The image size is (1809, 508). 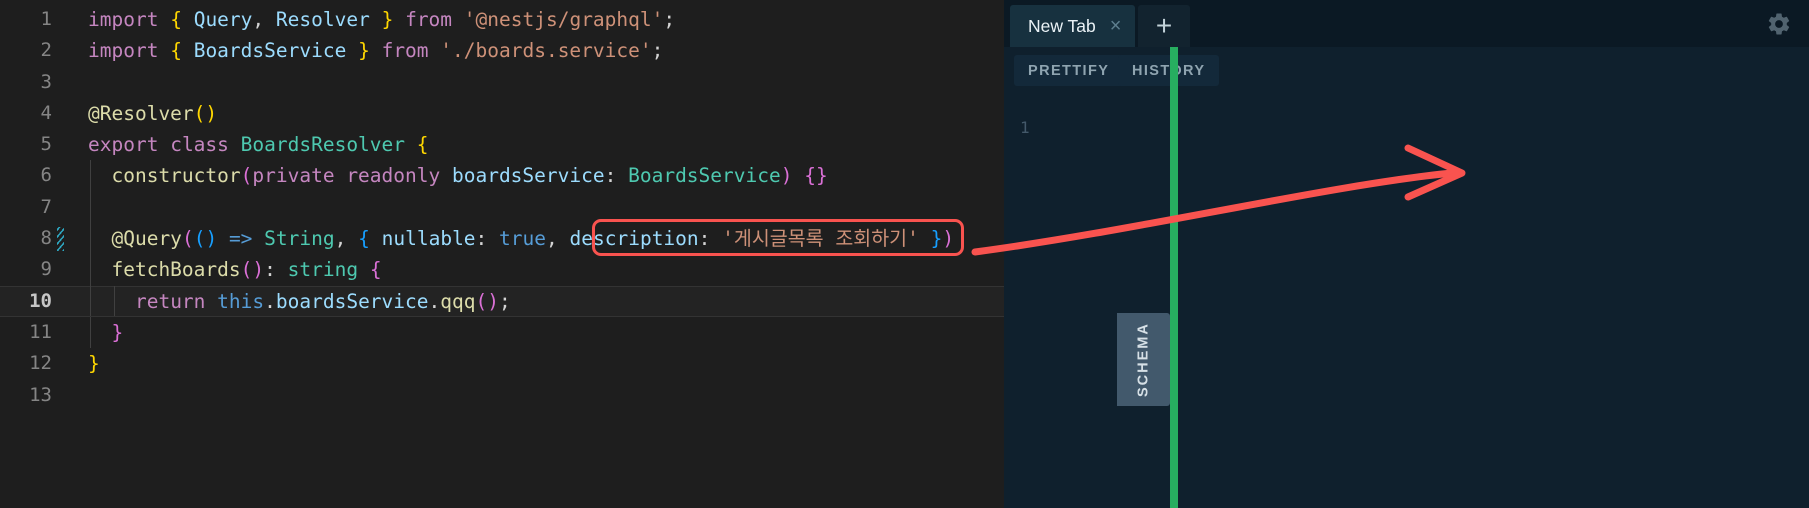 What do you see at coordinates (1143, 359) in the screenshot?
I see `sidebar-tab-schema: SCHEMA` at bounding box center [1143, 359].